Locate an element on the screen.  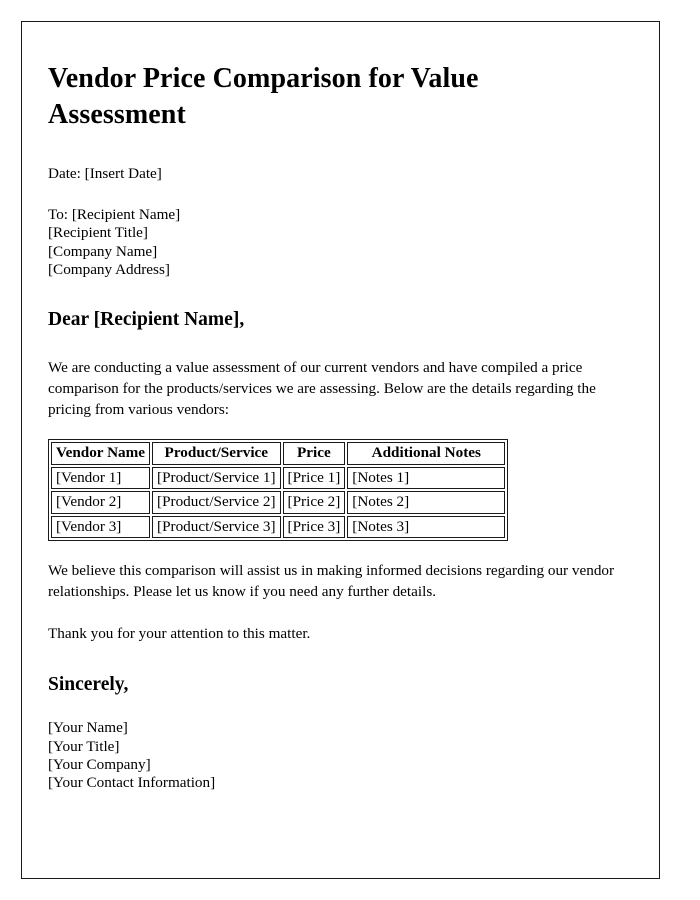
closing-salutation: Sincerely, is located at coordinates (88, 684).